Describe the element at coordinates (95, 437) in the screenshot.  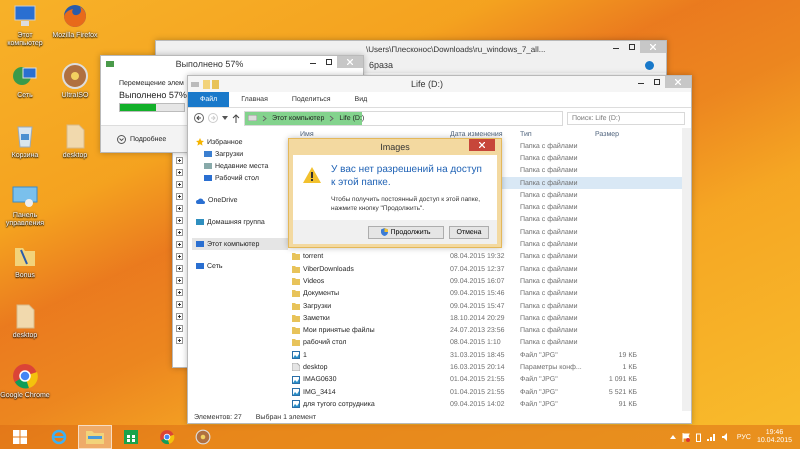
I see `taskbar-app-button` at that location.